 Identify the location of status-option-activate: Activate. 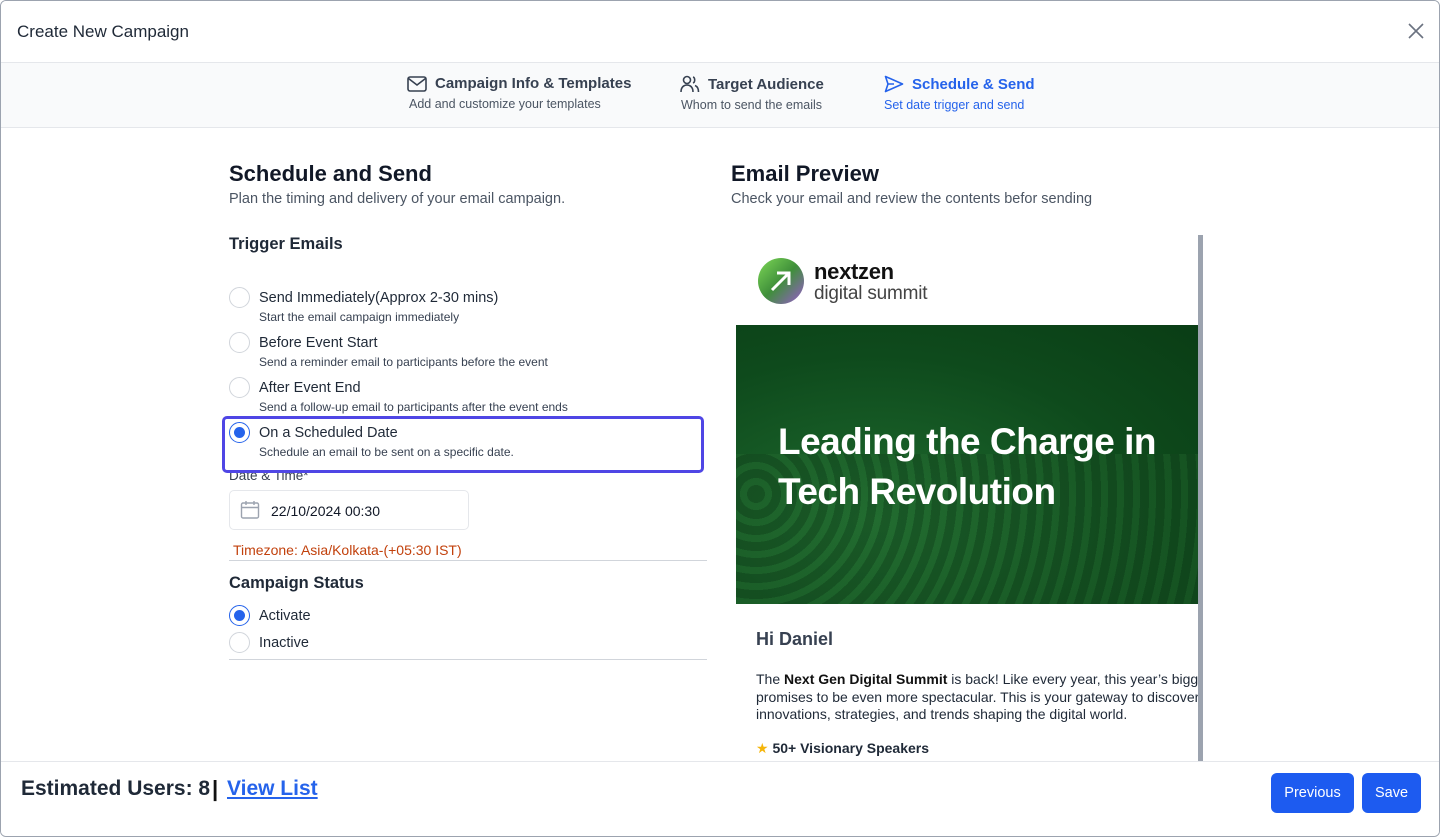
(329, 617).